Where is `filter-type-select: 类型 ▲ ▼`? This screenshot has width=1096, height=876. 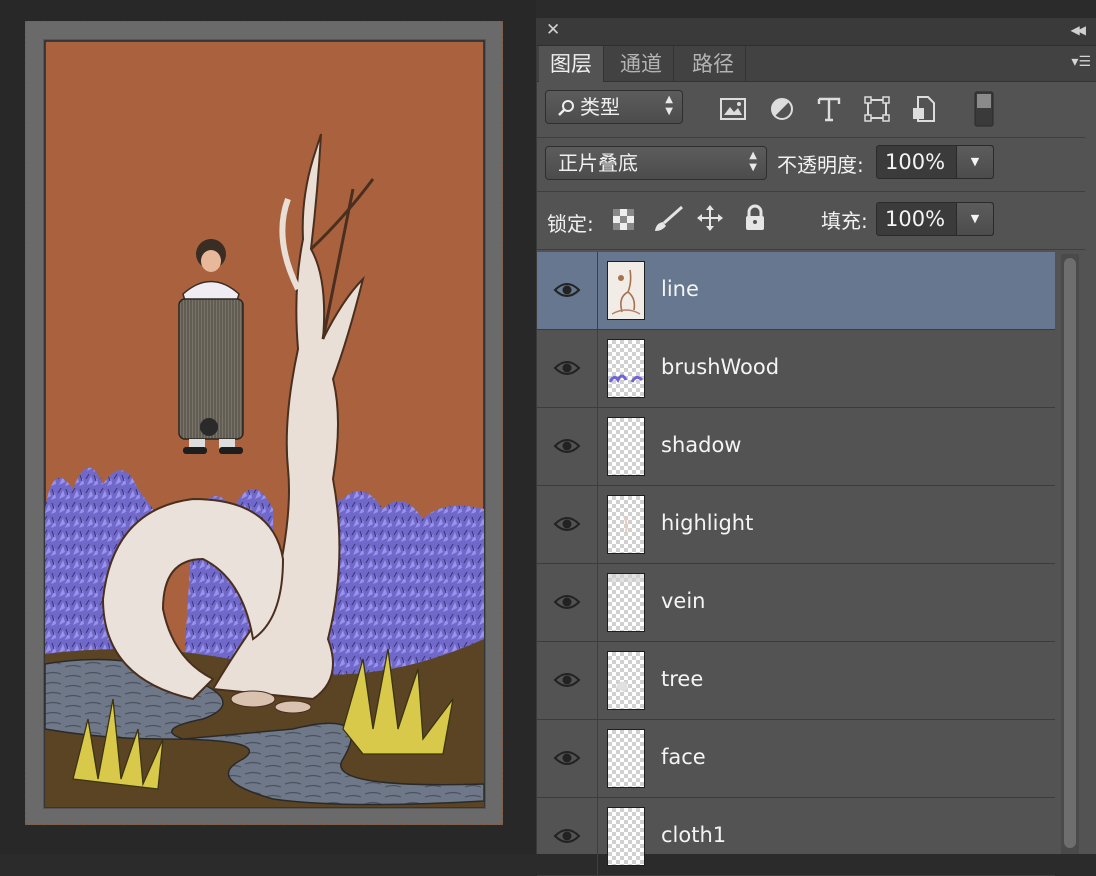
filter-type-select: 类型 ▲ ▼ is located at coordinates (614, 107).